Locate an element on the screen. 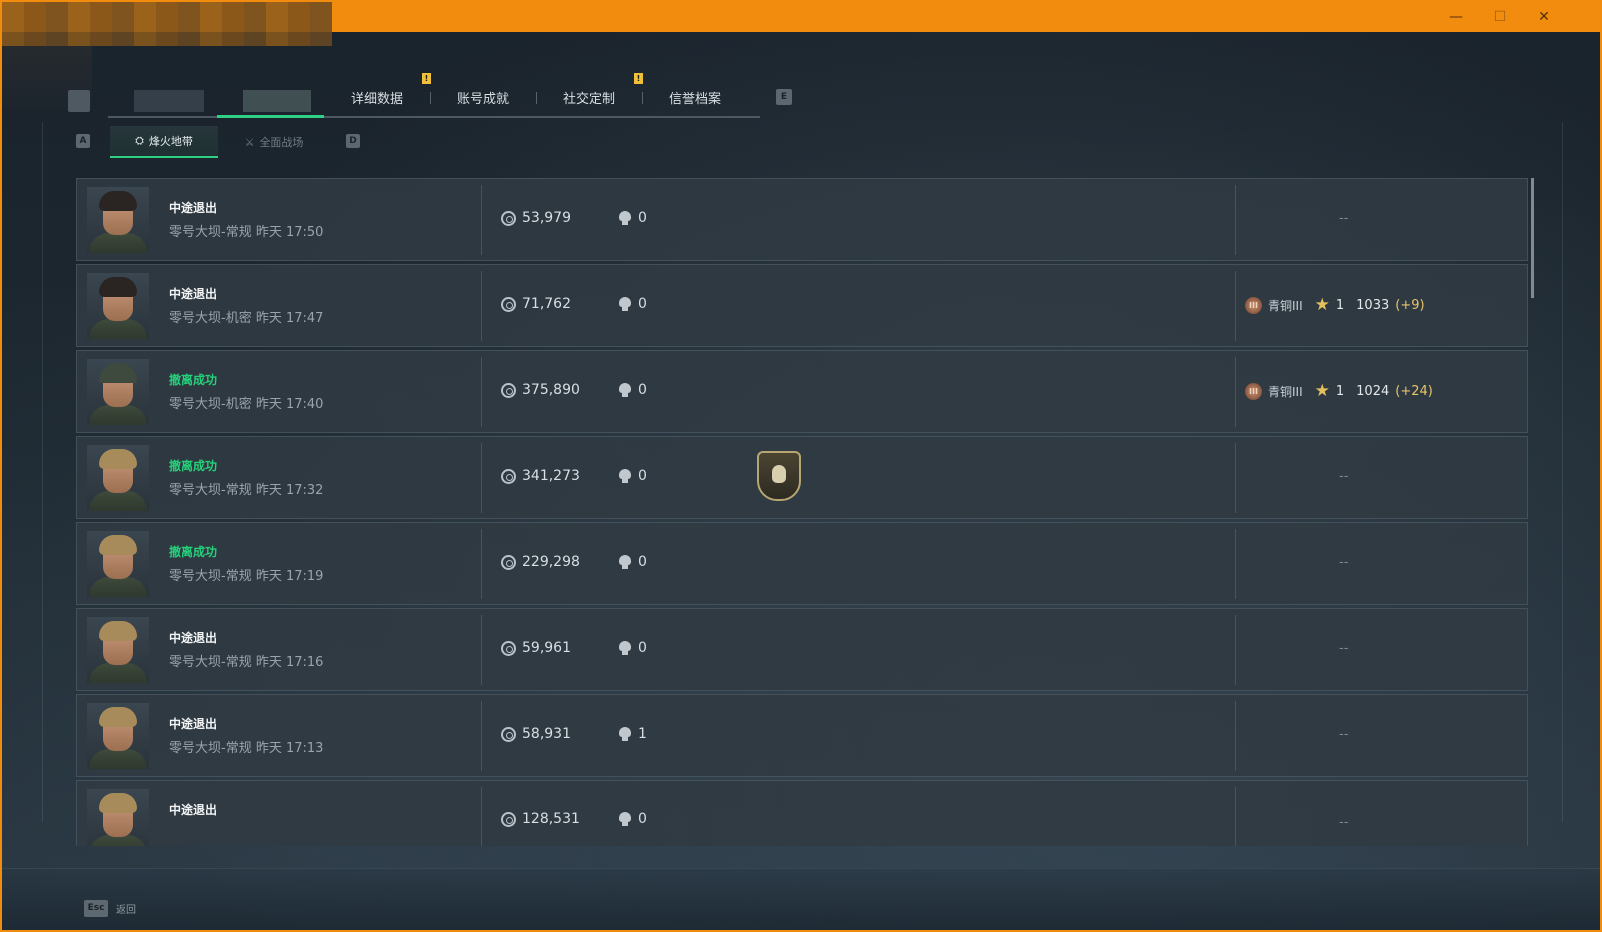 This screenshot has height=932, width=1602. tab-detailed-data: 详细数据 is located at coordinates (377, 97).